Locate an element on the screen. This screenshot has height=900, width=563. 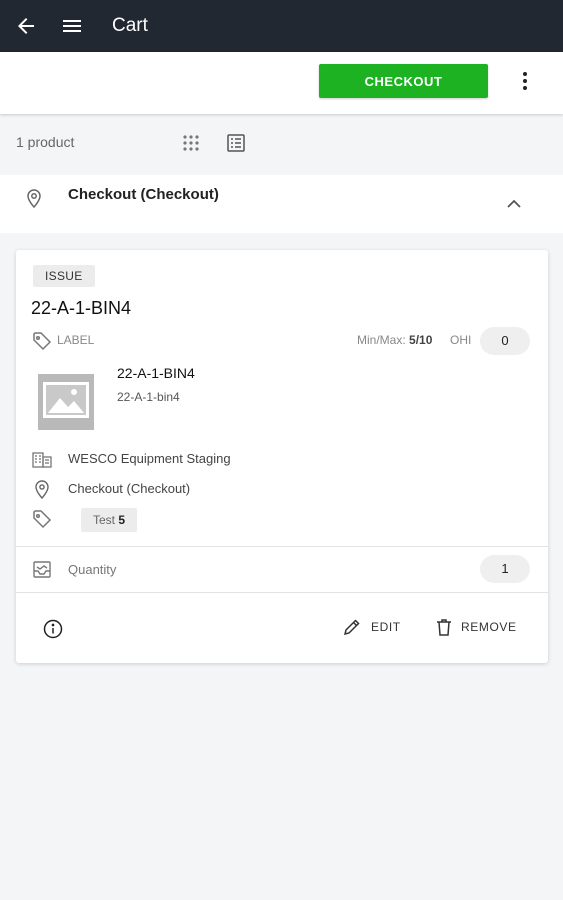
location-group-header: Checkout (Checkout) is located at coordinates (281, 204).